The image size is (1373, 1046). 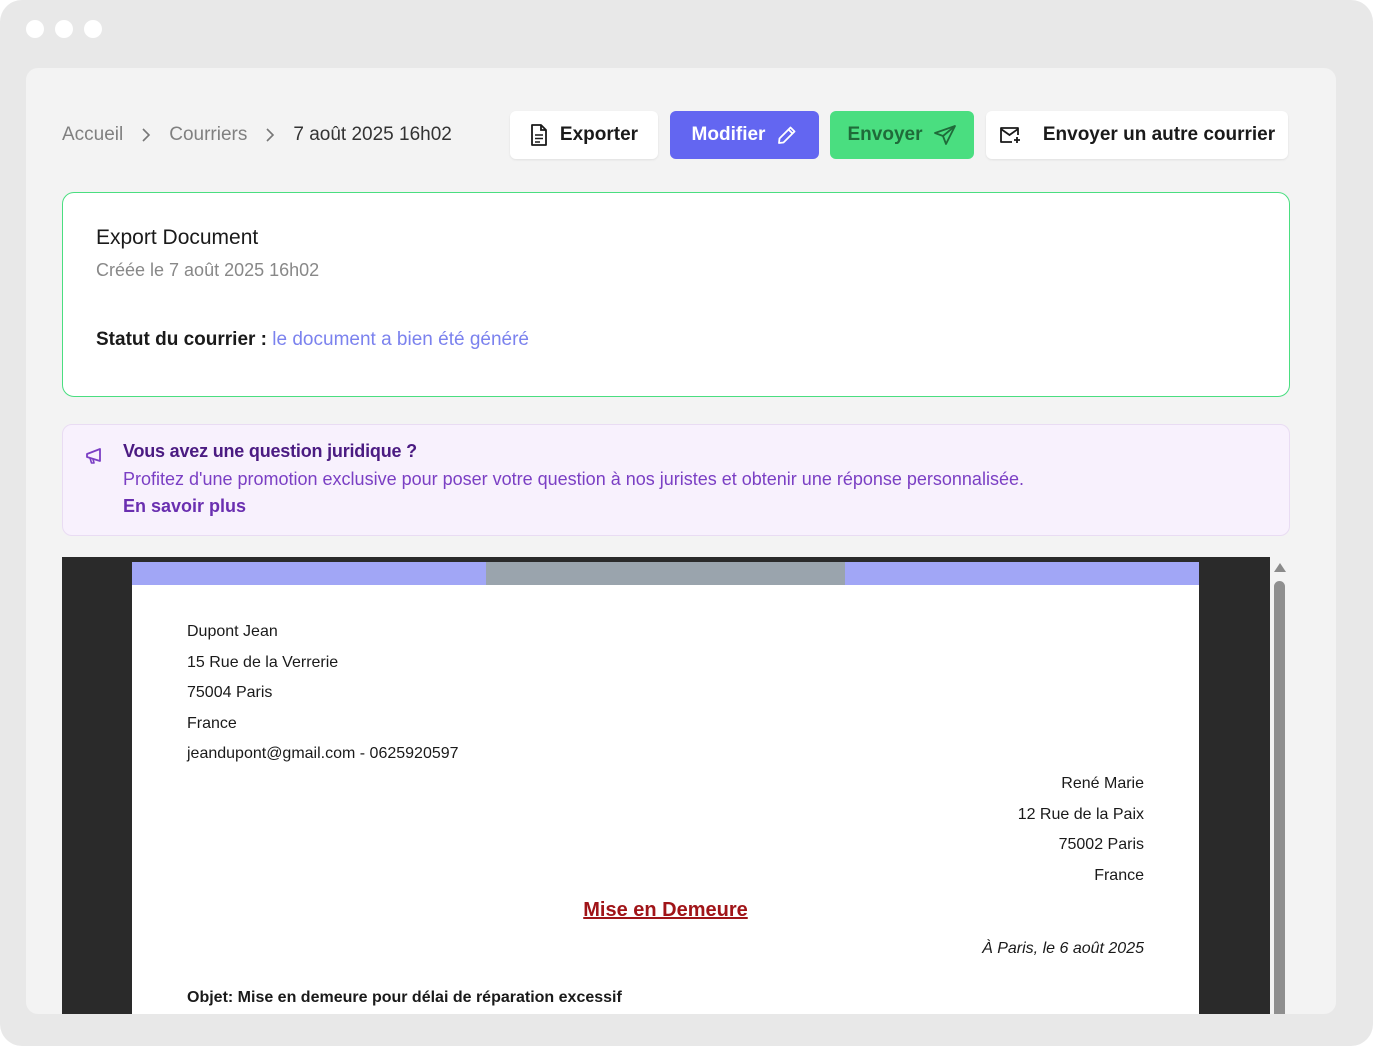 I want to click on status-label: Statut du courrier :, so click(x=182, y=339).